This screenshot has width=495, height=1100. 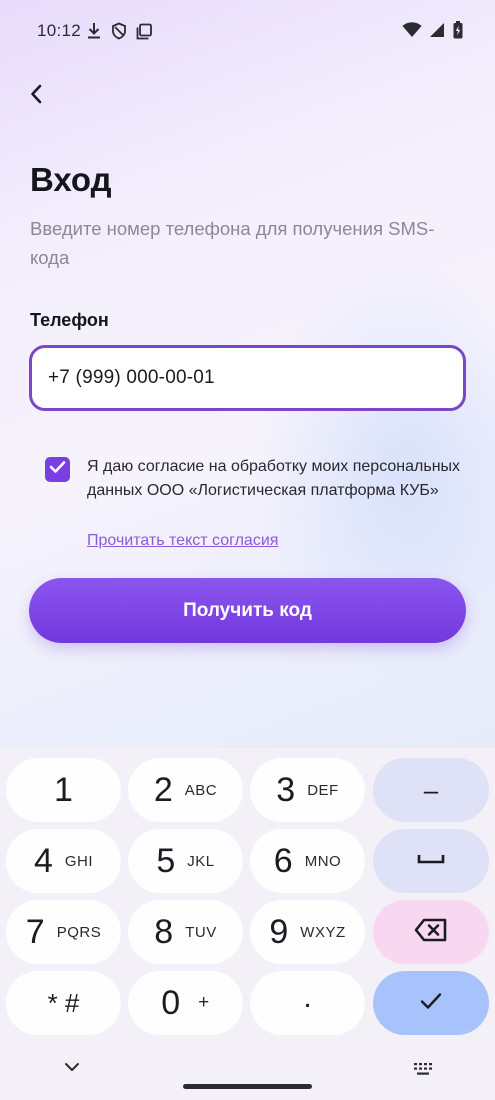 What do you see at coordinates (185, 1003) in the screenshot?
I see `key-0: 0 +` at bounding box center [185, 1003].